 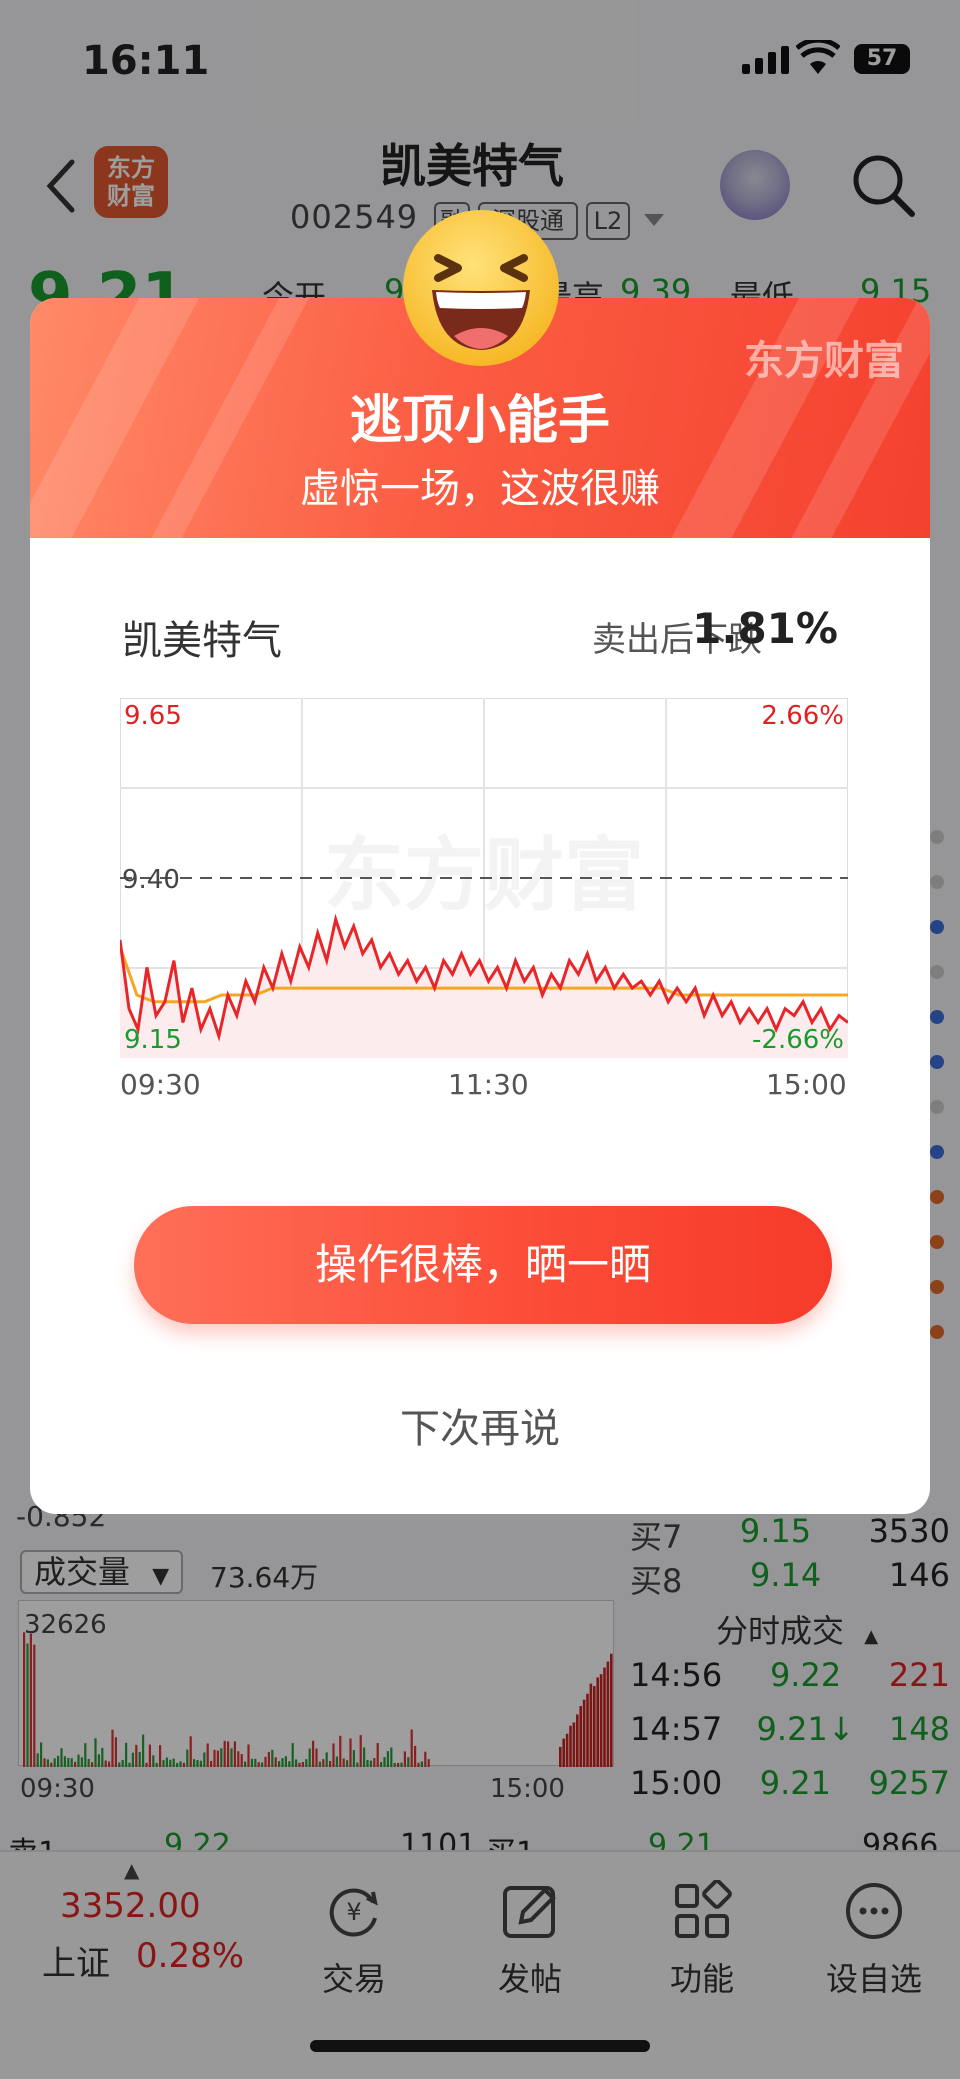 What do you see at coordinates (153, 716) in the screenshot?
I see `y-tick-top: 9.65` at bounding box center [153, 716].